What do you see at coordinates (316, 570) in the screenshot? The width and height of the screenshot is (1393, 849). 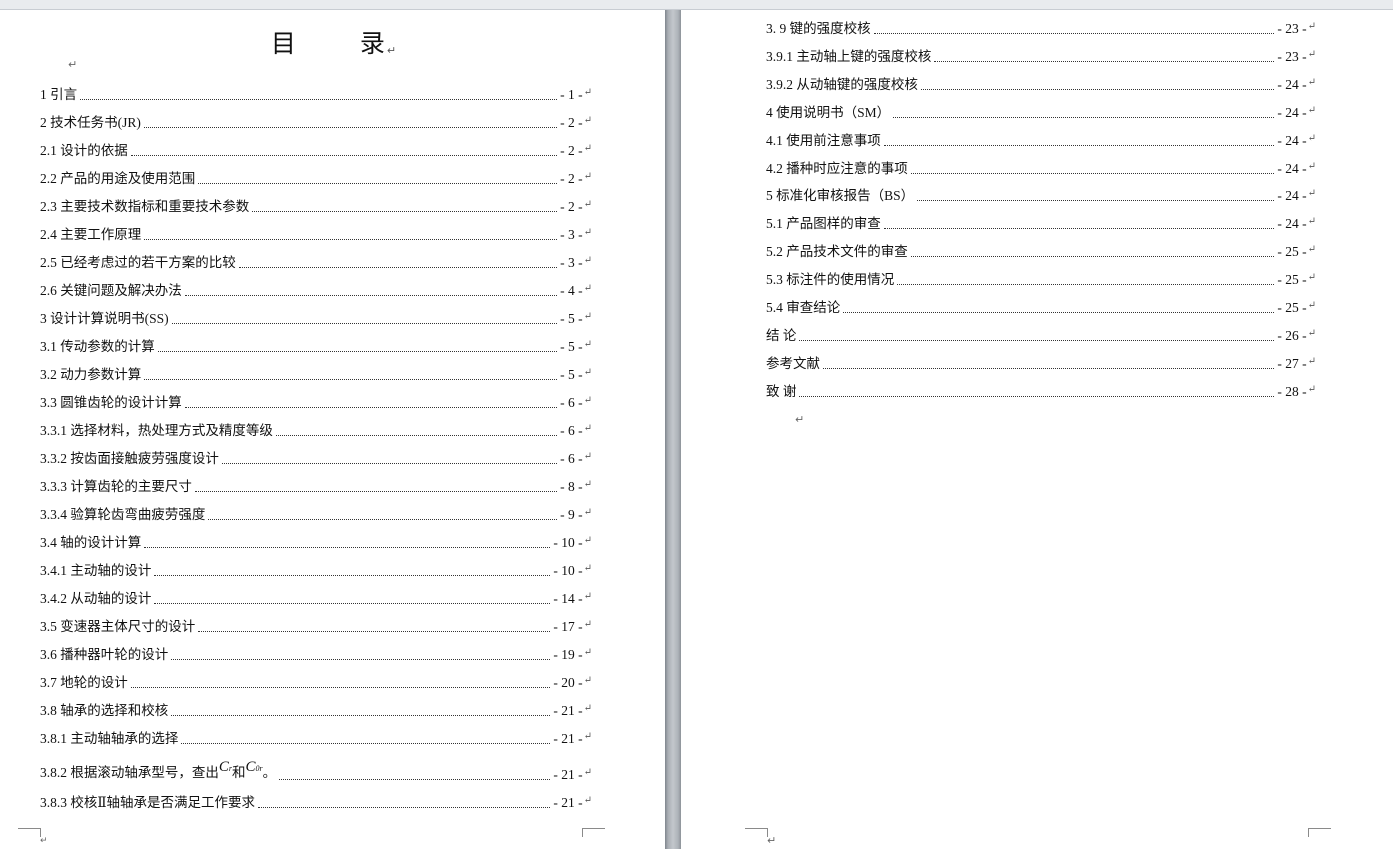 I see `toc-entry: 3.4.1 主动轴的设计 - 10 - ↵` at bounding box center [316, 570].